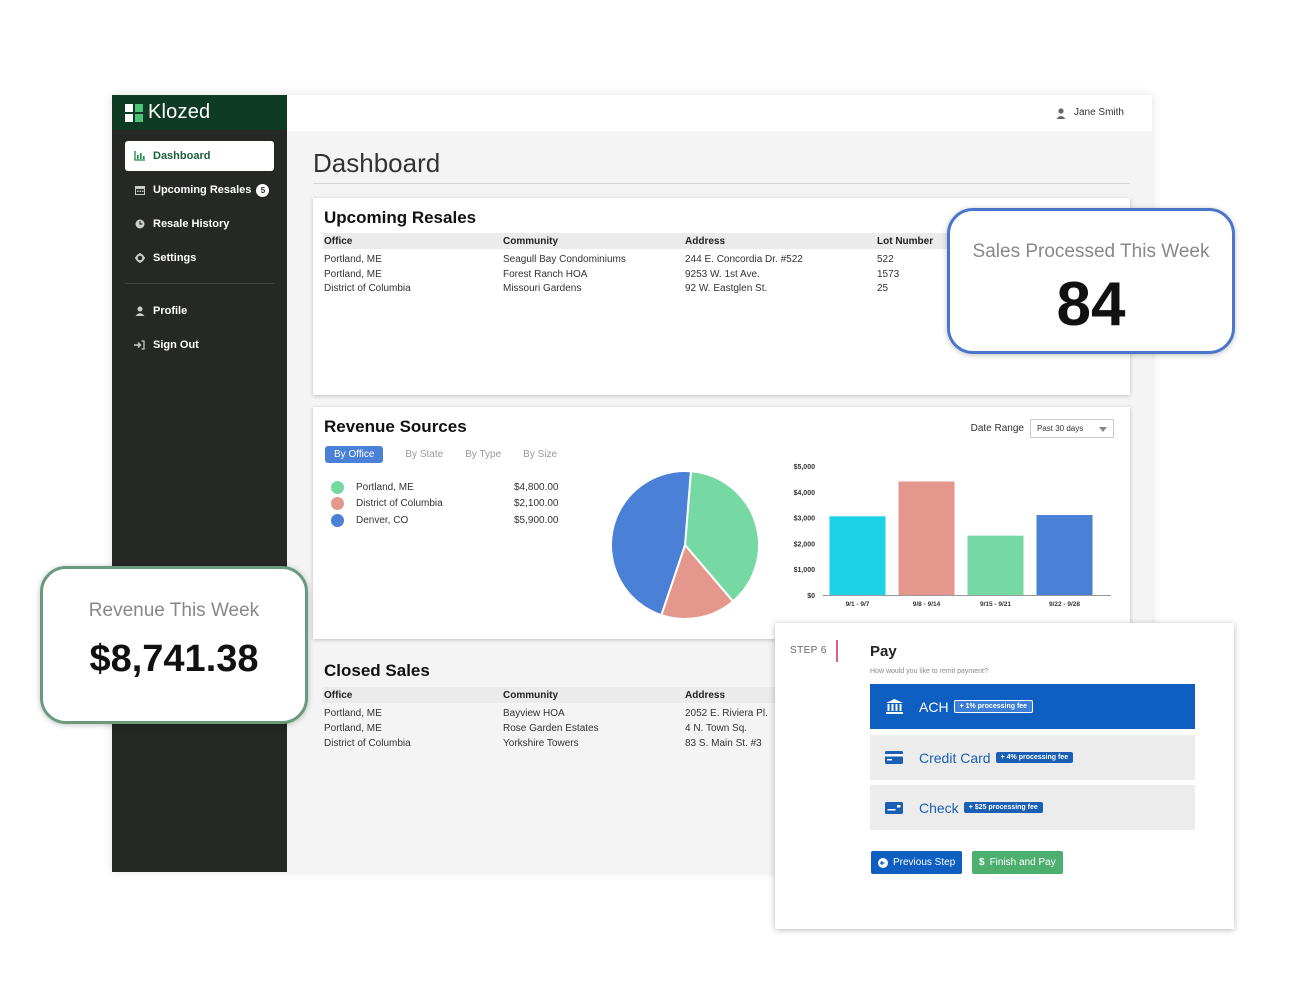 This screenshot has height=1000, width=1300. Describe the element at coordinates (199, 283) in the screenshot. I see `sidebar-divider` at that location.